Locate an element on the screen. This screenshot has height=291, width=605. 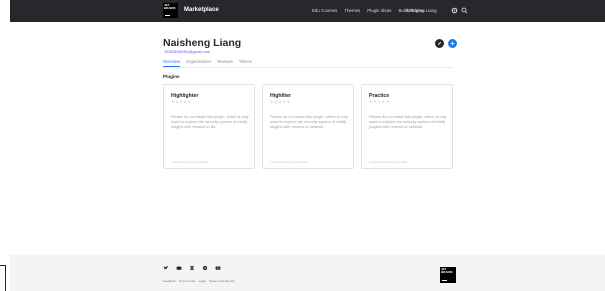
pencil-icon is located at coordinates (440, 43).